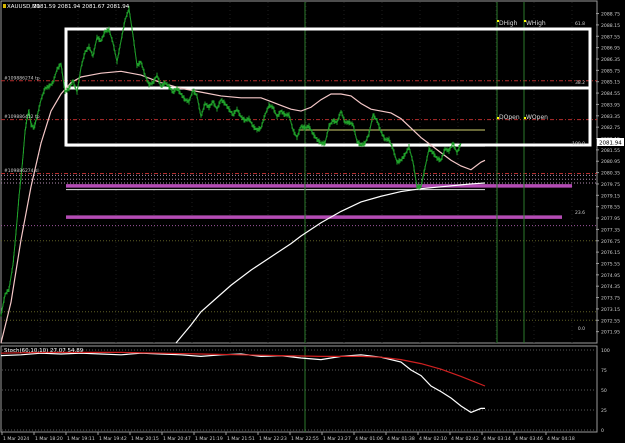  Describe the element at coordinates (610, 83) in the screenshot. I see `price-tick-label: 2085.15` at that location.